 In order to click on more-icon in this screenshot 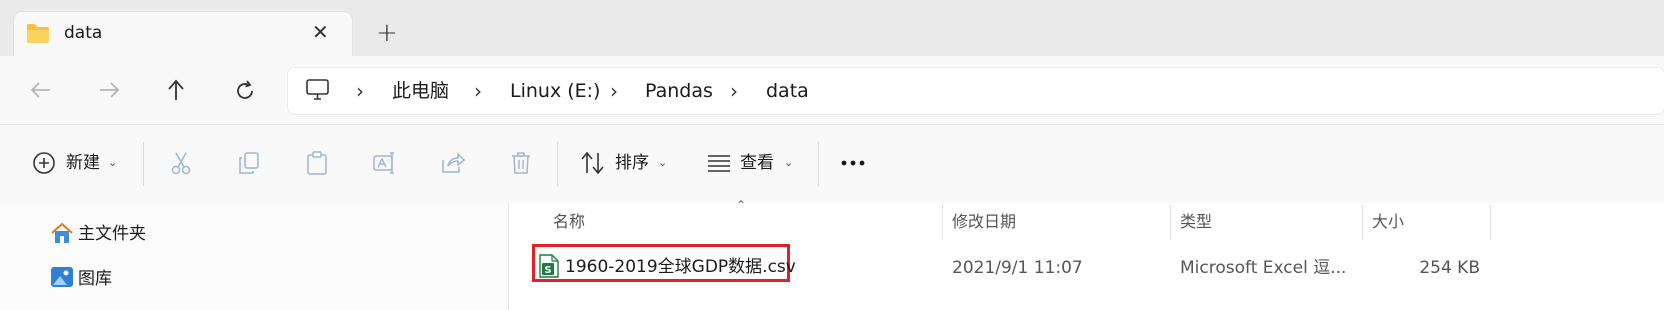, I will do `click(853, 163)`.